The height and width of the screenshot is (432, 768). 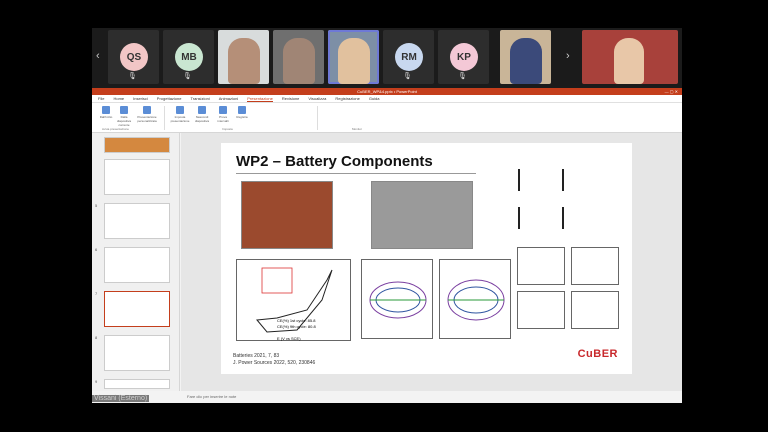 I want to click on participant-tile-qs: QS 🎙, so click(x=133, y=57).